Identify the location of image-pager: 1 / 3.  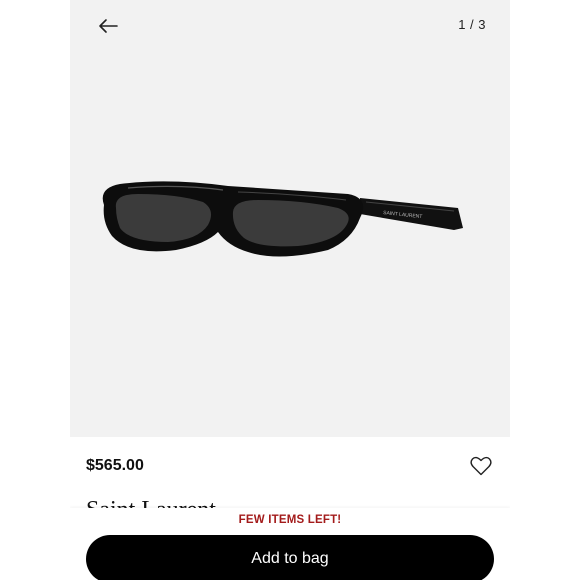
(472, 24).